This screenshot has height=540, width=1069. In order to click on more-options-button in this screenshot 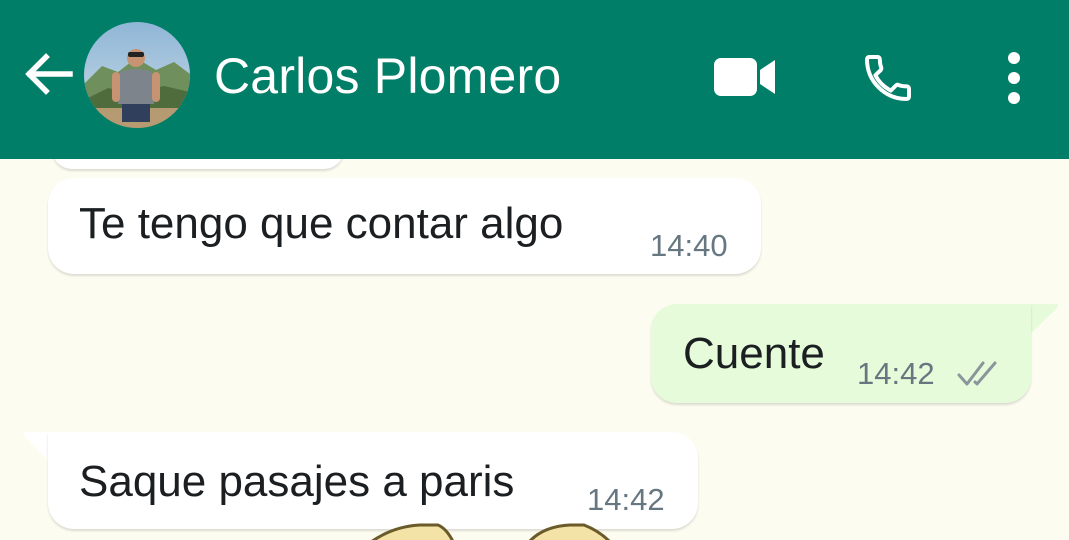, I will do `click(1014, 78)`.